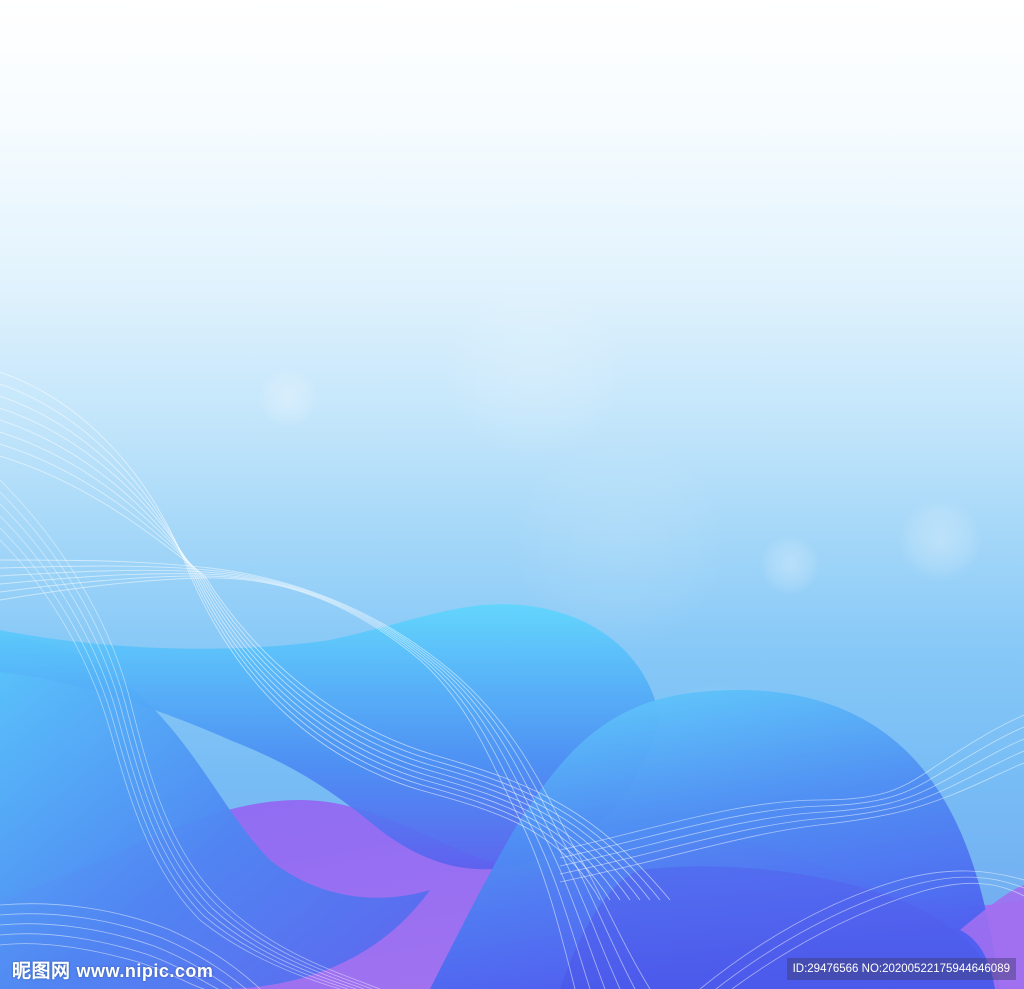  What do you see at coordinates (901, 969) in the screenshot?
I see `watermark-id-label: ID:29476566 NO:20200522175944646089` at bounding box center [901, 969].